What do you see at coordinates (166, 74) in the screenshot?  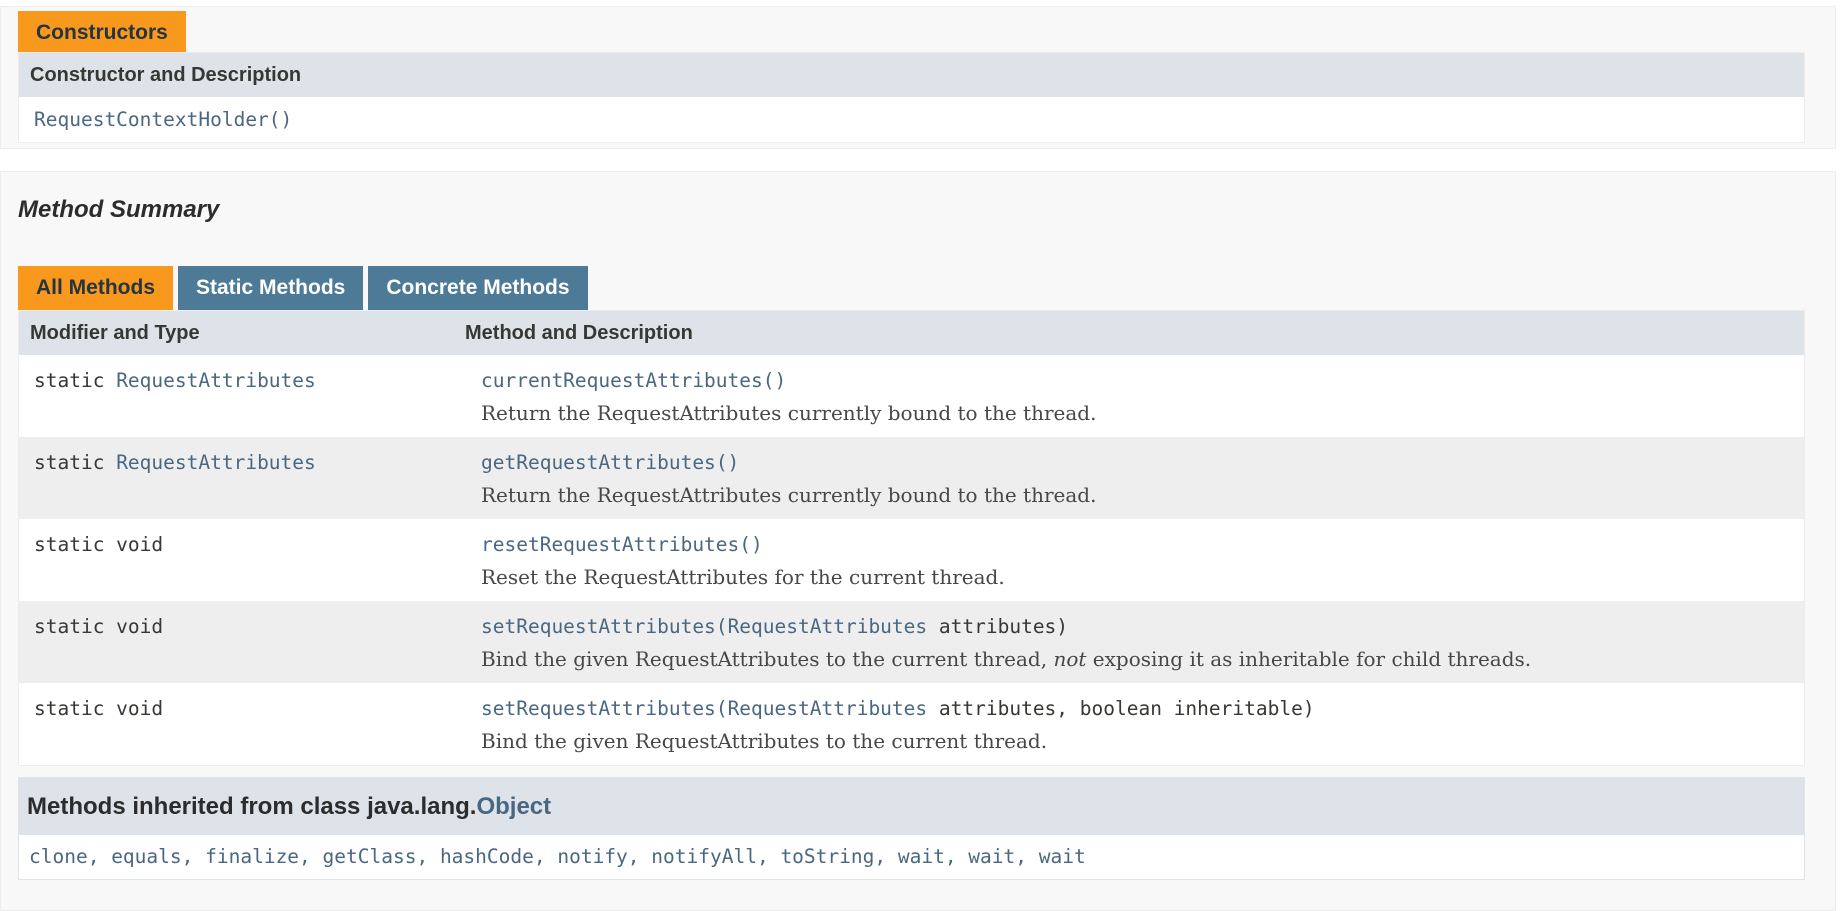 I see `header-constructor-and-description: Constructor and Description` at bounding box center [166, 74].